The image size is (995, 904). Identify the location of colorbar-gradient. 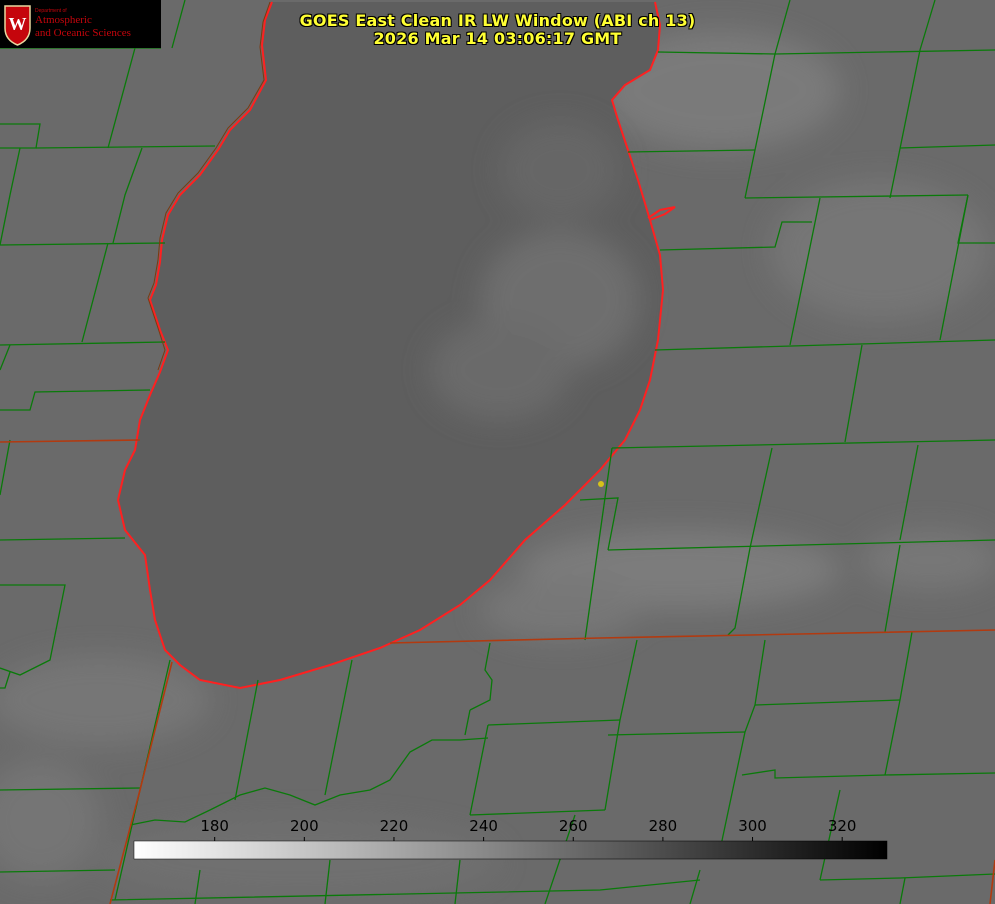
(510, 850).